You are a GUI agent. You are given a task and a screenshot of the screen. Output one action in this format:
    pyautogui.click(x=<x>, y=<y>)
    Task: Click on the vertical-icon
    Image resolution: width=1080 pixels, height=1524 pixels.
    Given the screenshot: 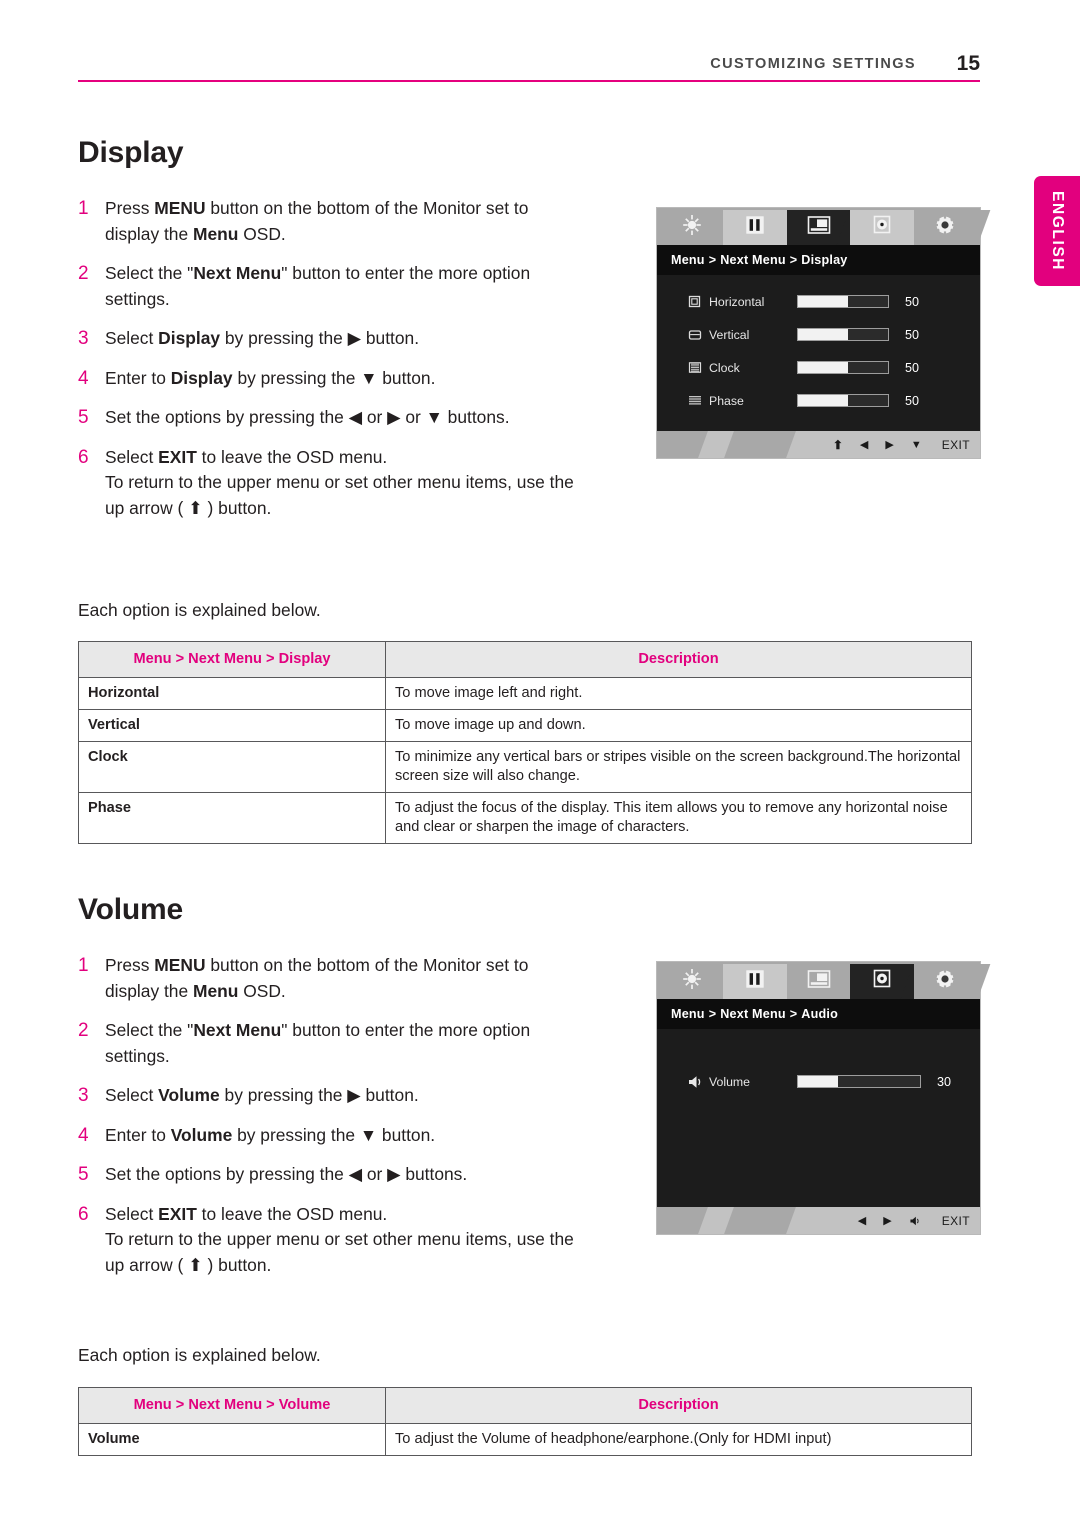 What is the action you would take?
    pyautogui.click(x=698, y=334)
    